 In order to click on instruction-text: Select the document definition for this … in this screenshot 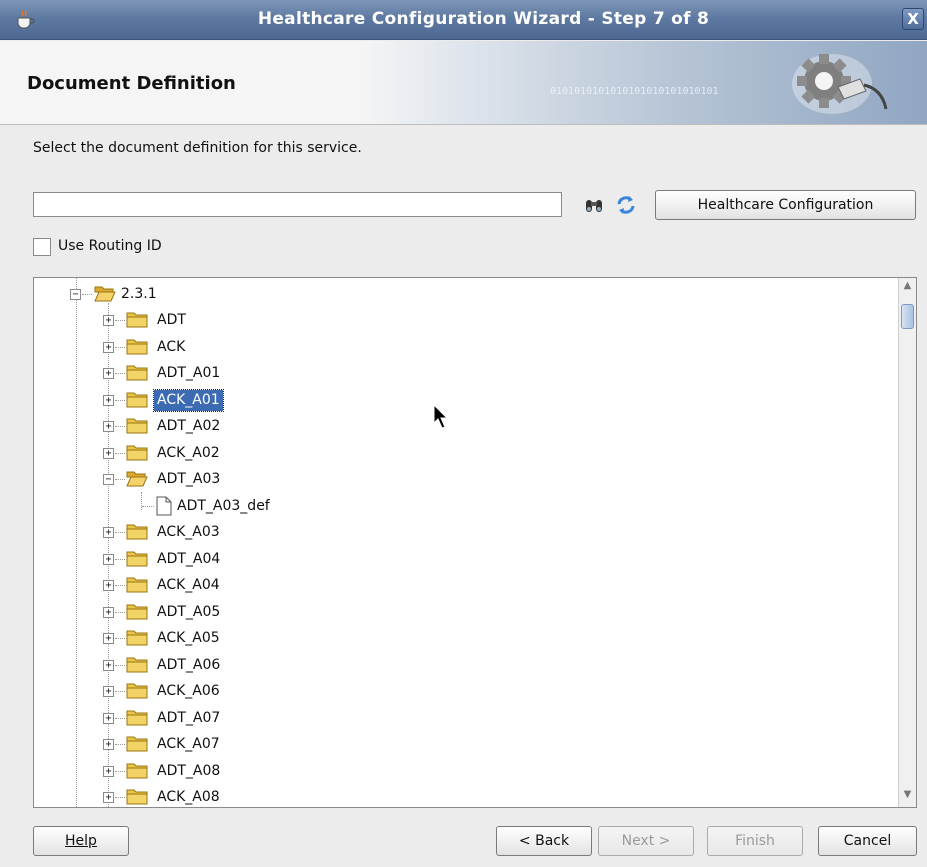, I will do `click(197, 148)`.